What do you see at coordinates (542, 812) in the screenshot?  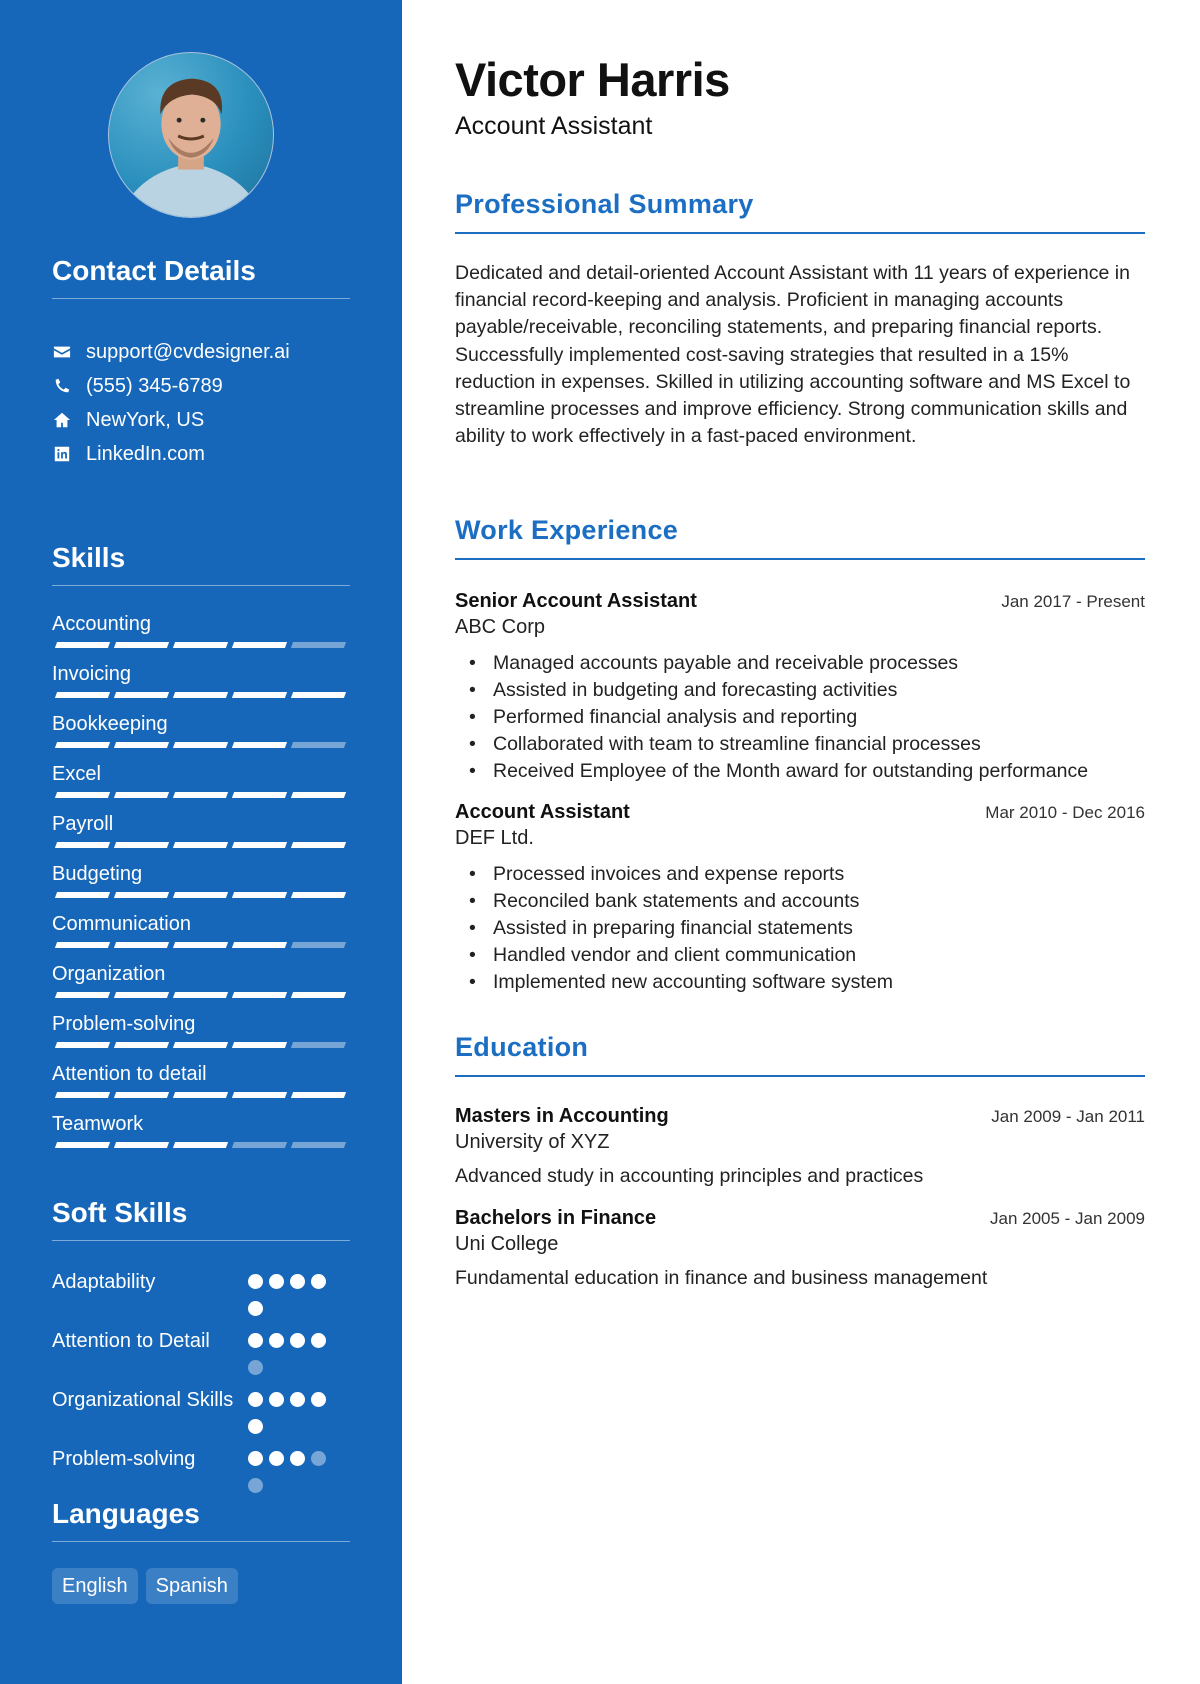 I see `job-title: Account Assistant` at bounding box center [542, 812].